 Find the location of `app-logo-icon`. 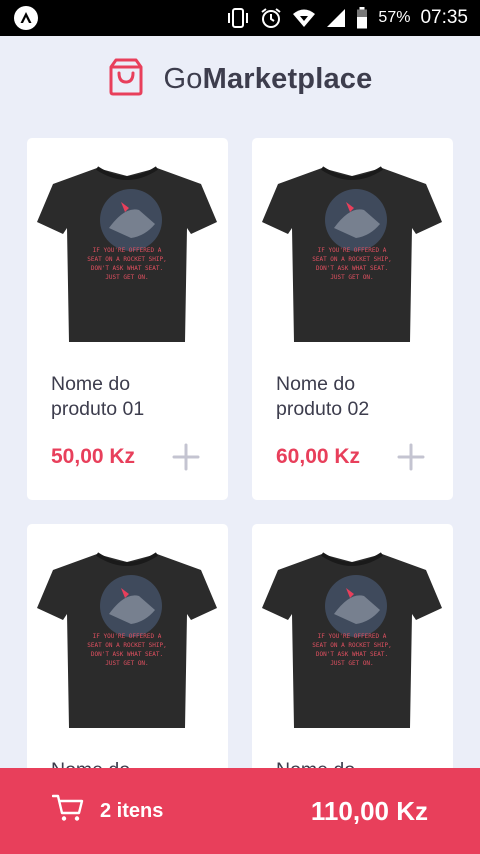

app-logo-icon is located at coordinates (26, 18).